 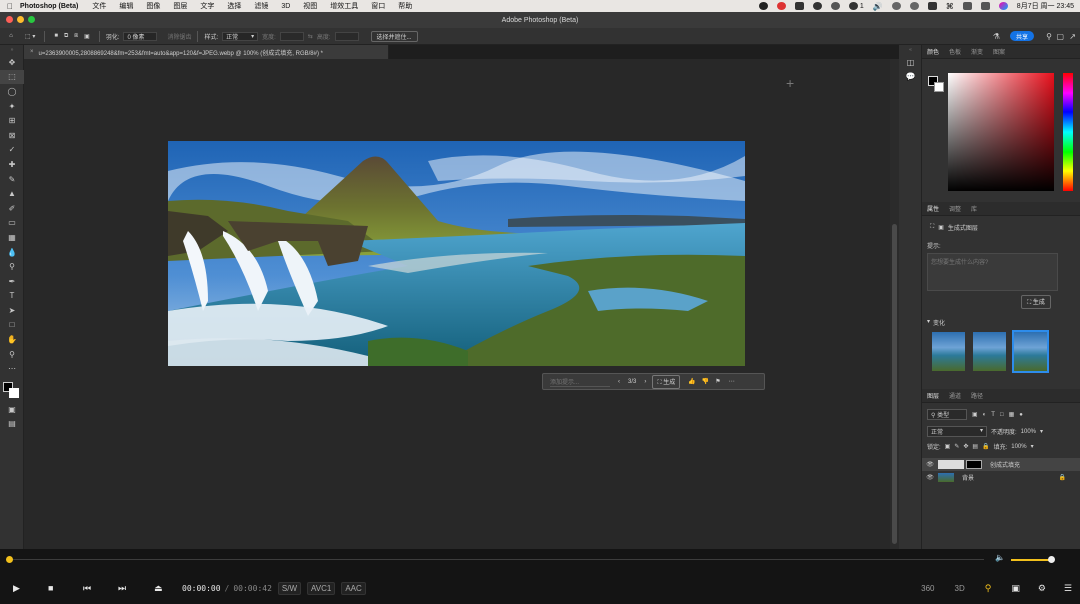 What do you see at coordinates (666, 381) in the screenshot?
I see `generate-button: ⛶ 生成` at bounding box center [666, 381].